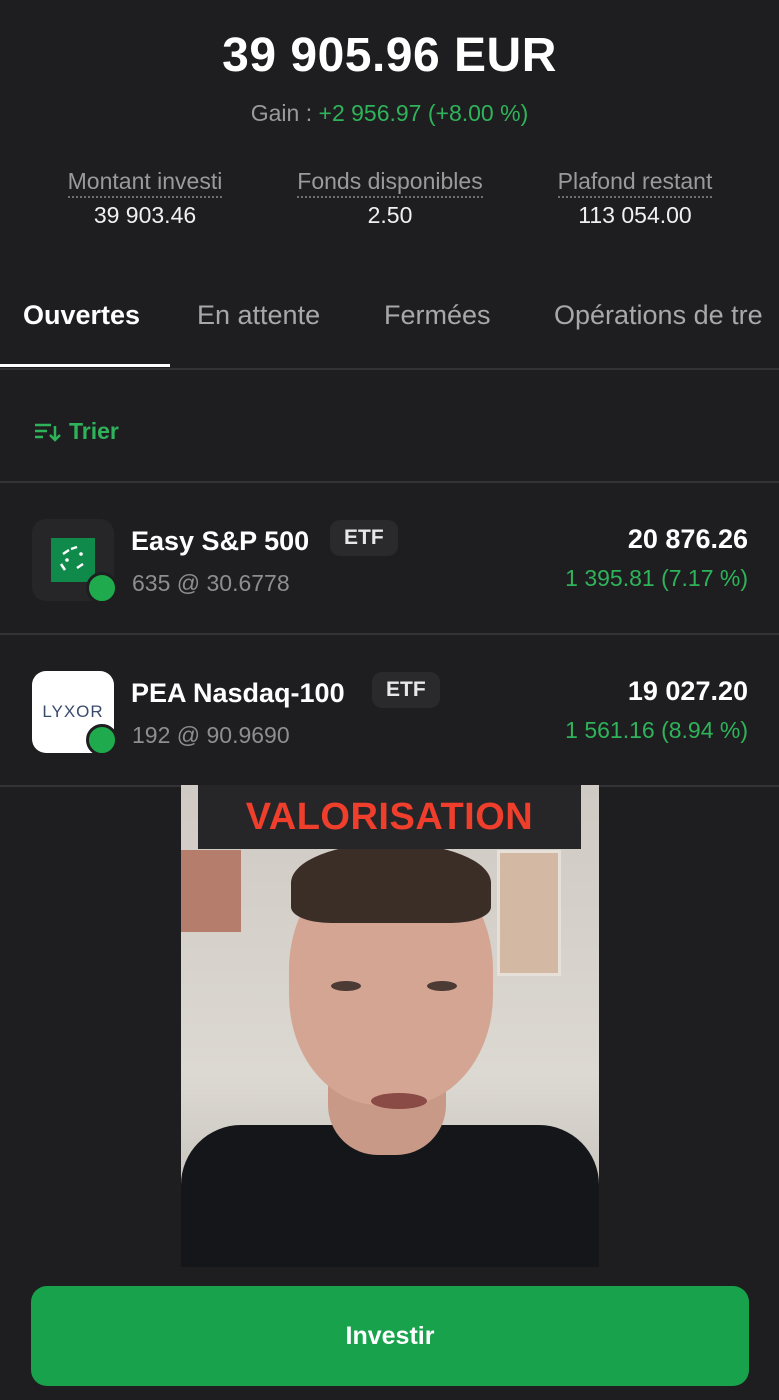  Describe the element at coordinates (656, 578) in the screenshot. I see `position-performance: 1 395.81 (7.17 %)` at that location.